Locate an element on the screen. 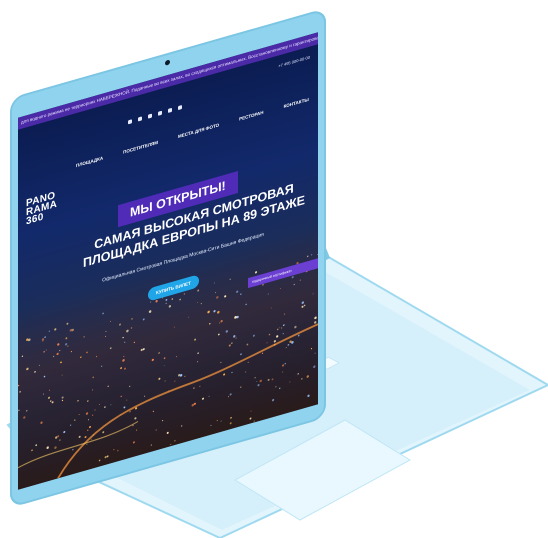  nav-item-restaurant: РЕСТОРАН is located at coordinates (251, 116).